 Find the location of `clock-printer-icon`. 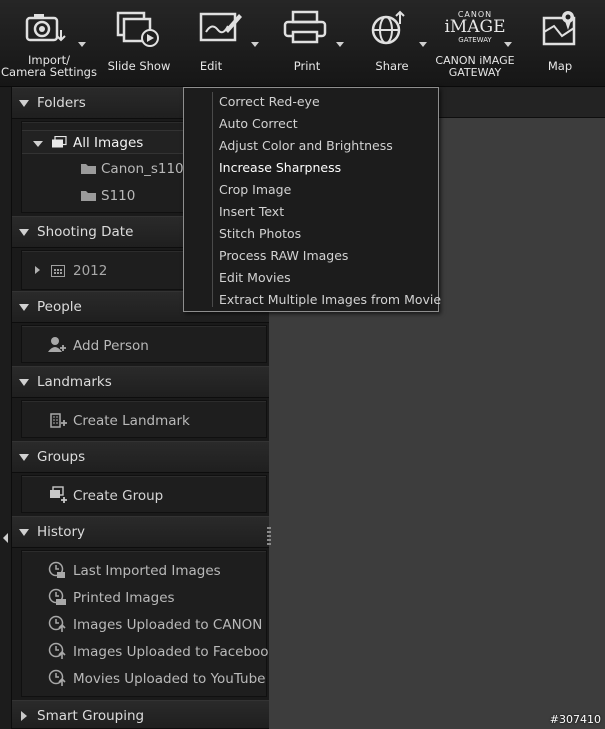

clock-printer-icon is located at coordinates (57, 596).